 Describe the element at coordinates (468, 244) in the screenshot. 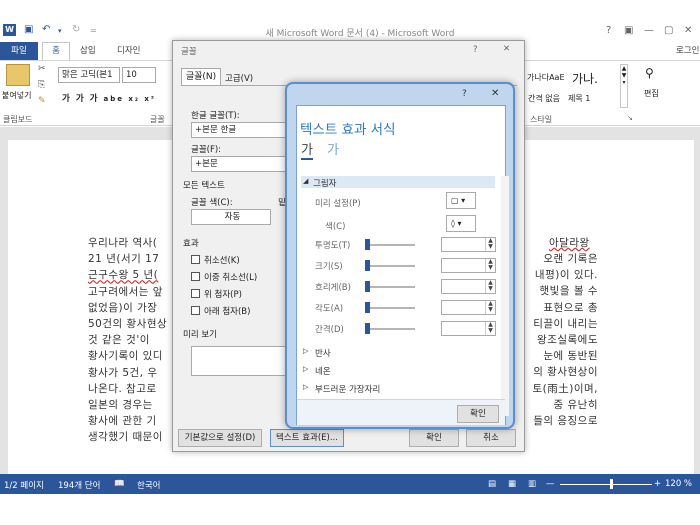

I see `transparency-spin: ▲ ▼` at that location.